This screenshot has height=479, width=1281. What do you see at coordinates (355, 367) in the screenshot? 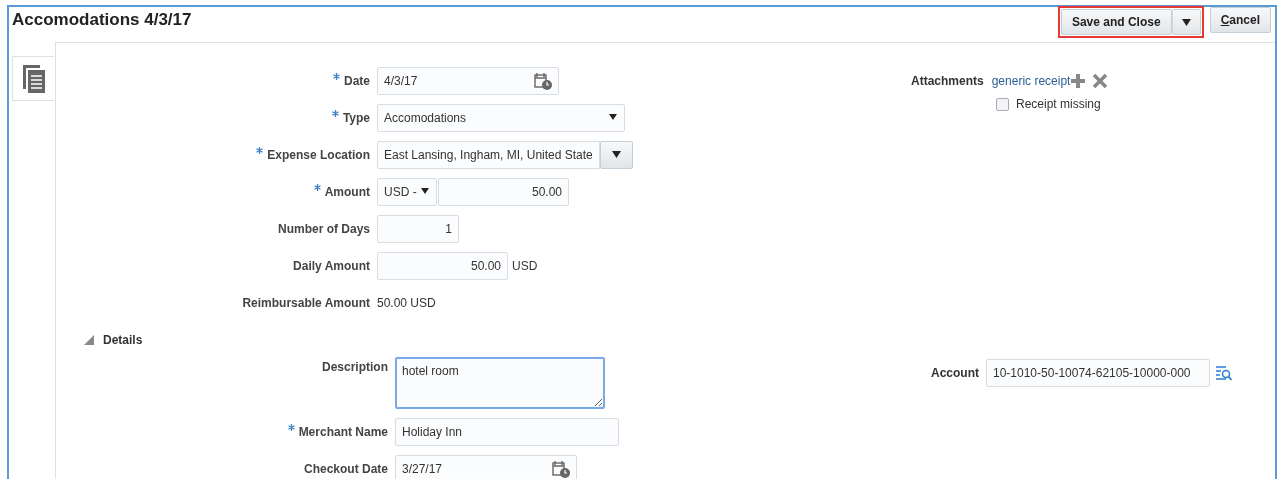
I see `field-label: Description` at bounding box center [355, 367].